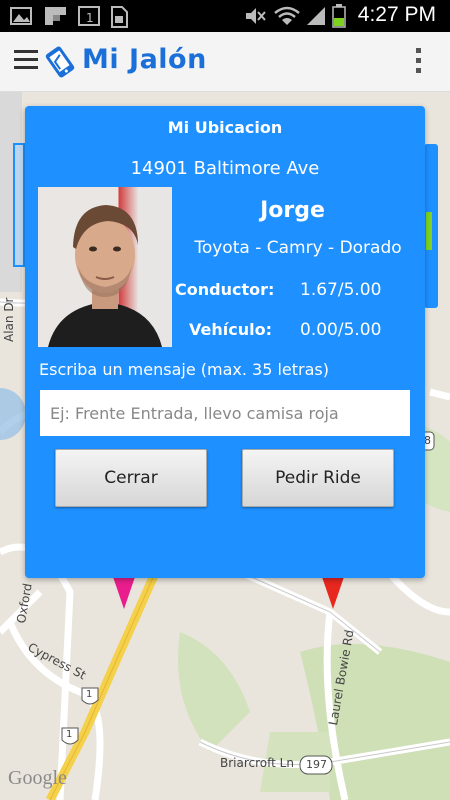 The image size is (450, 800). I want to click on google-attribution: Google, so click(37, 778).